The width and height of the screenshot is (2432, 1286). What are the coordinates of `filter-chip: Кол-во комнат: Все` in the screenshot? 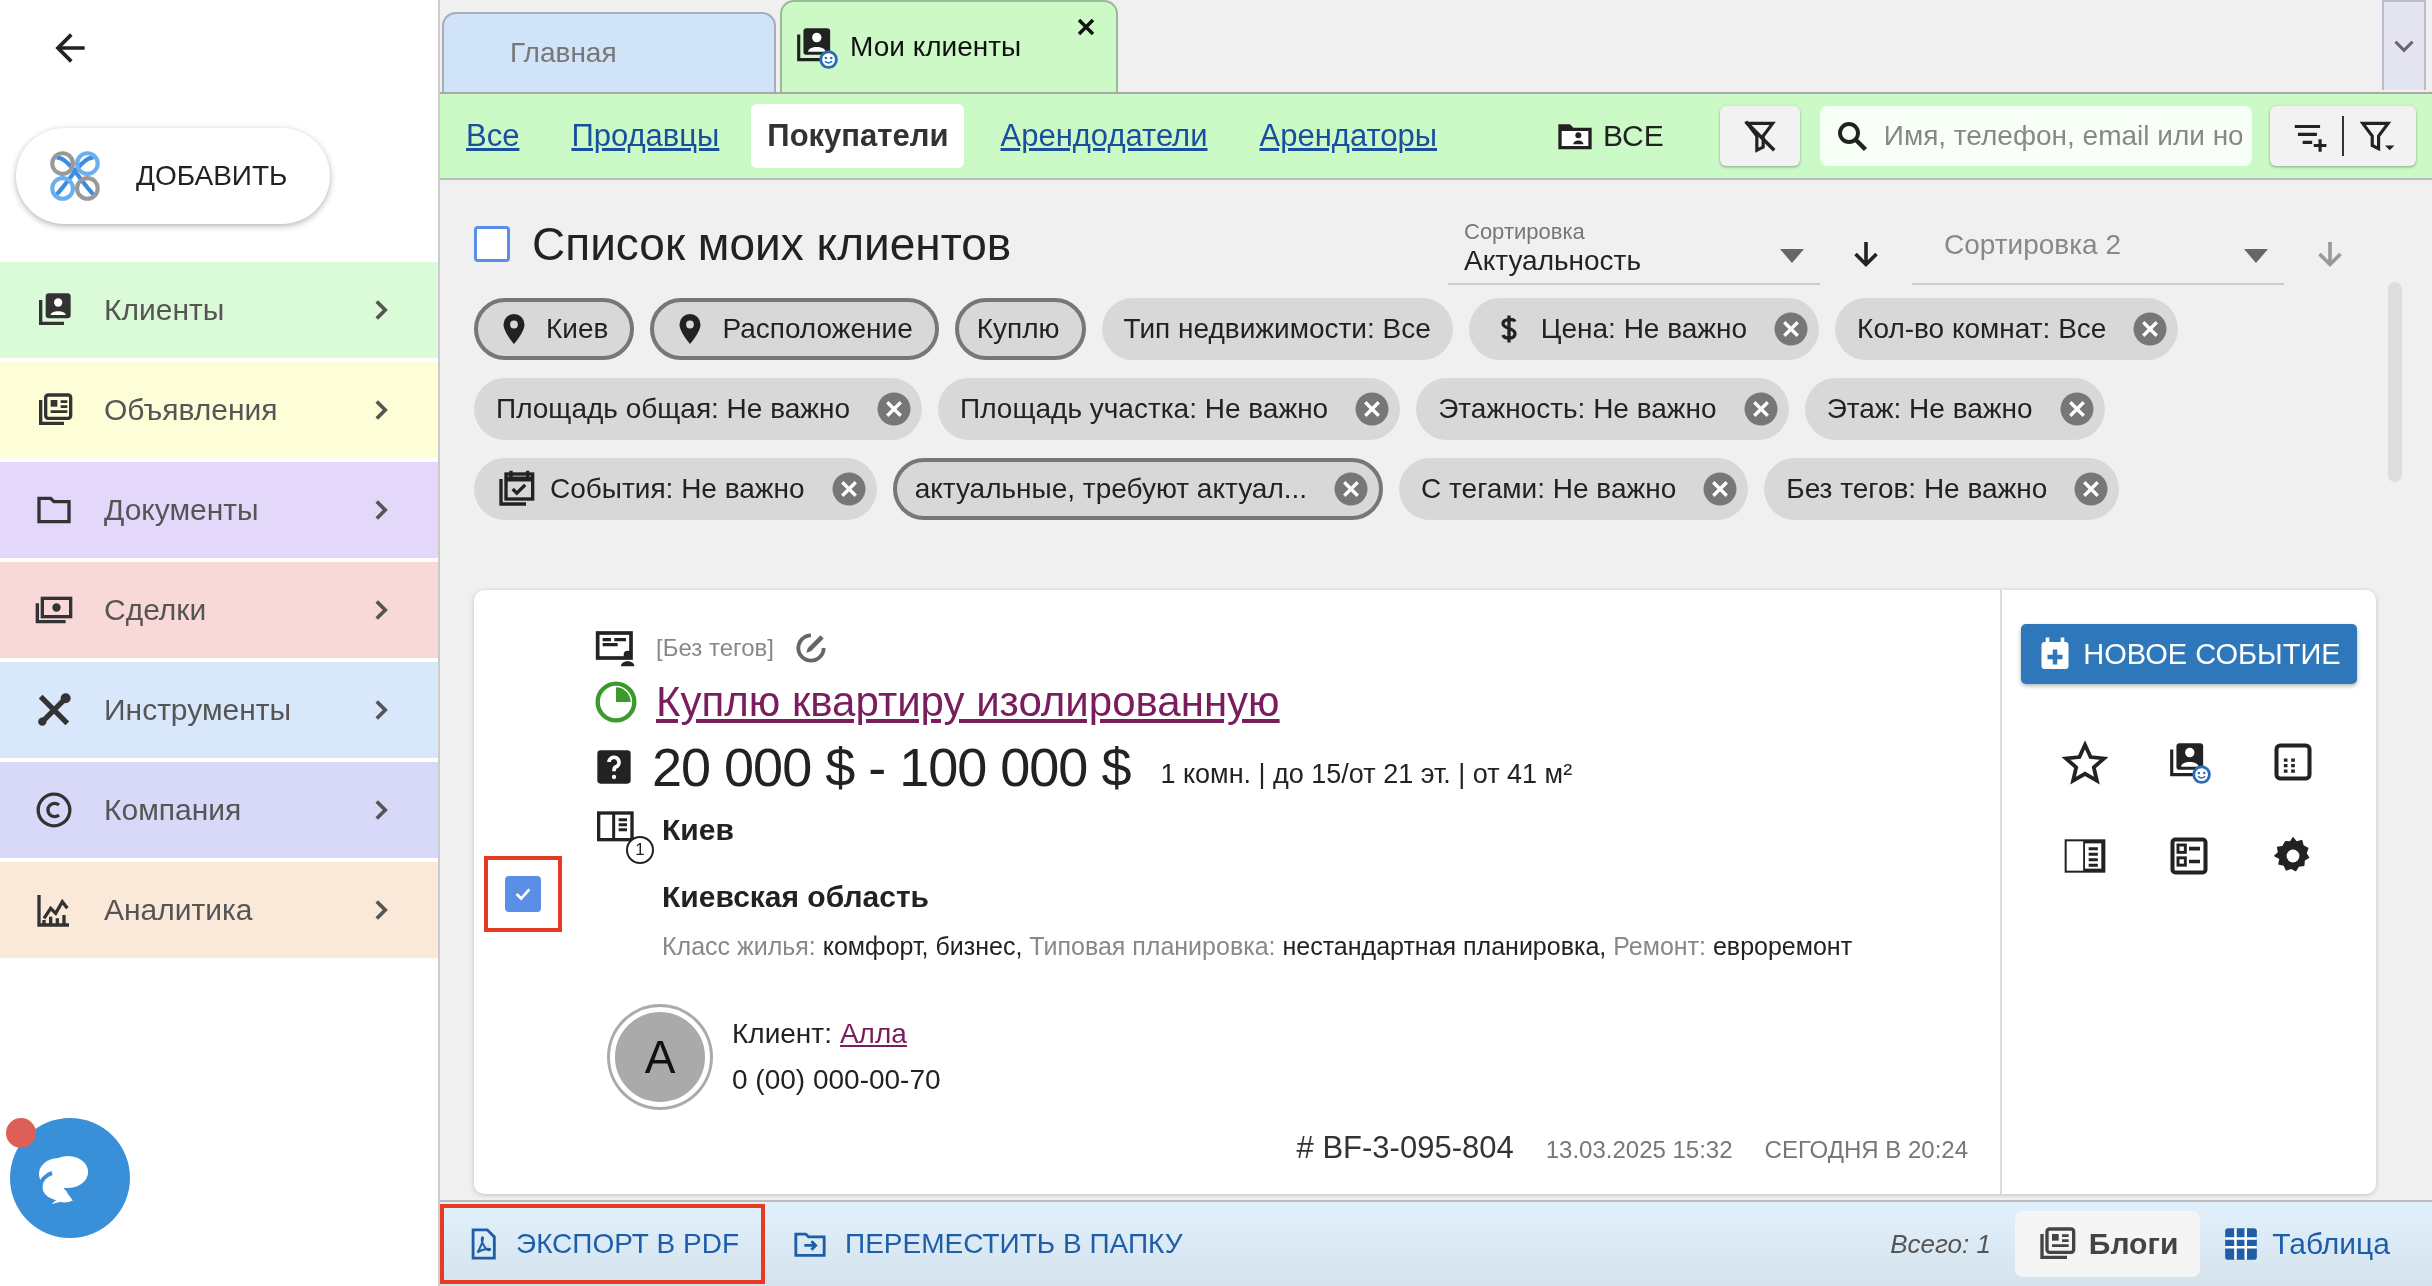 It's located at (2007, 329).